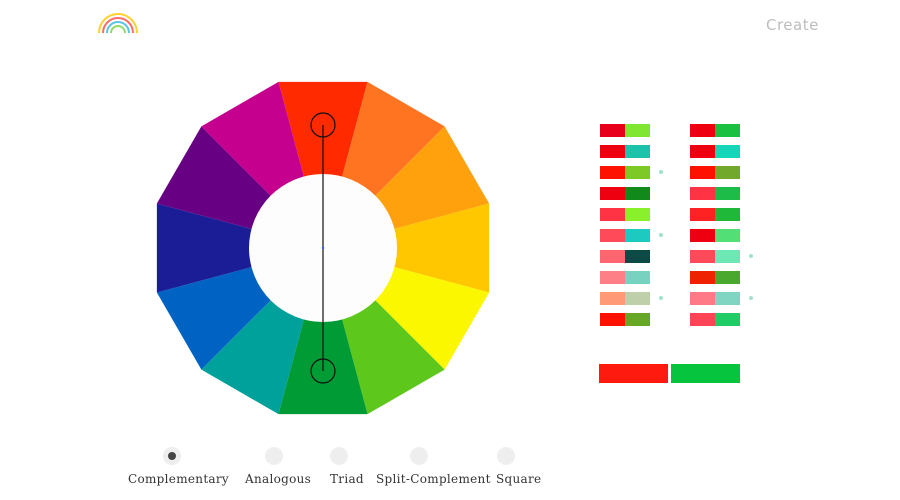 The width and height of the screenshot is (900, 500). Describe the element at coordinates (433, 479) in the screenshot. I see `mode-label: Split-Complement` at that location.